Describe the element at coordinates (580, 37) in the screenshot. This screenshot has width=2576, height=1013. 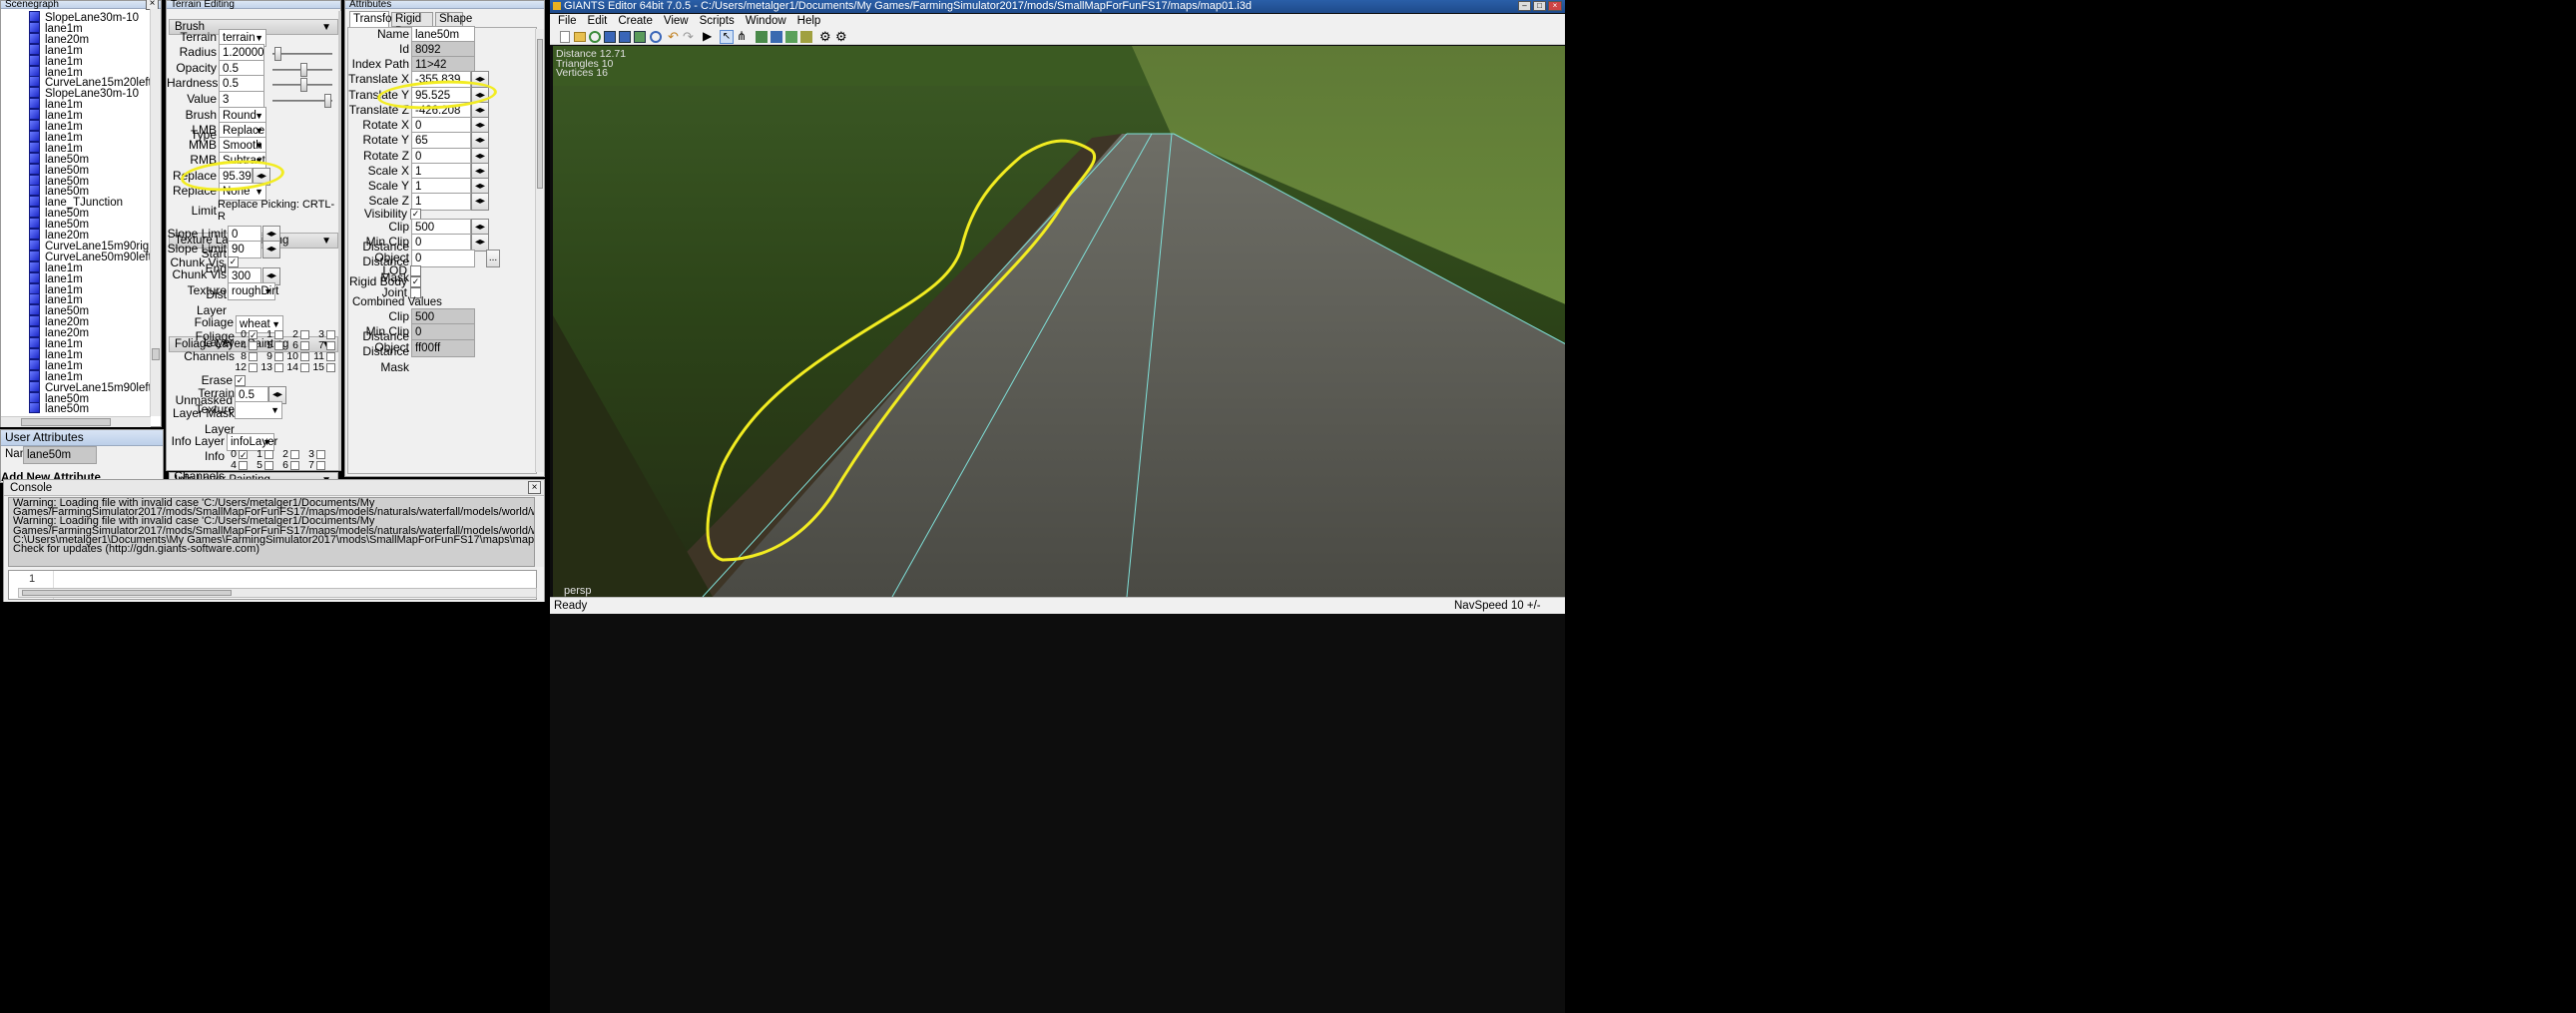
I see `open-folder-icon` at that location.